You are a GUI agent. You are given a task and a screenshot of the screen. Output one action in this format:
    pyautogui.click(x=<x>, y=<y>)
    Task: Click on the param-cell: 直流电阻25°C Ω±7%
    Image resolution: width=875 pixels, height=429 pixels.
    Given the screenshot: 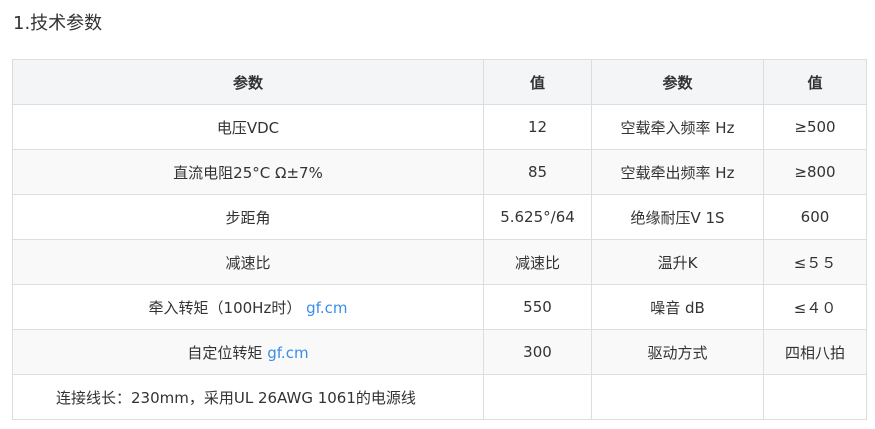 What is the action you would take?
    pyautogui.click(x=248, y=172)
    